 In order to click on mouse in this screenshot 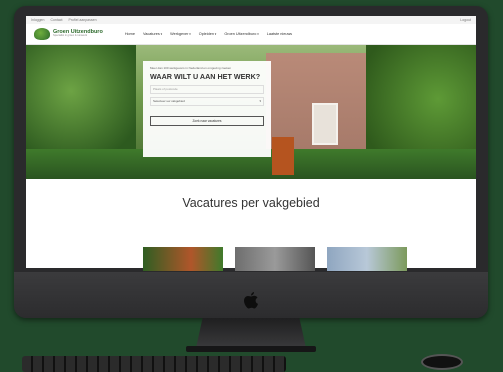, I will do `click(442, 362)`.